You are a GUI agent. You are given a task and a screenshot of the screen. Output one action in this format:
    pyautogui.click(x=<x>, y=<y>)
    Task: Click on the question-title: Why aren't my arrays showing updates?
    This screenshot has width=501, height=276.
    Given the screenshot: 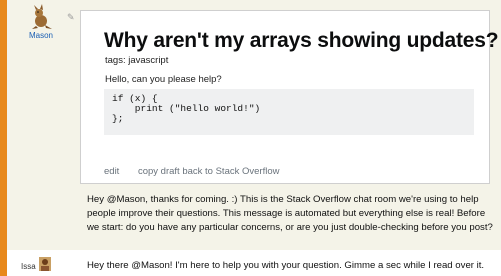 What is the action you would take?
    pyautogui.click(x=301, y=40)
    